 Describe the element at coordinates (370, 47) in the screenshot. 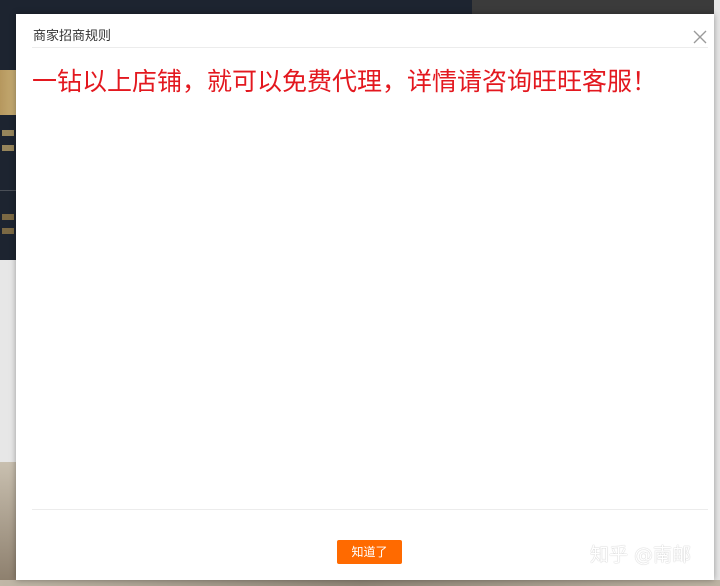

I see `header-divider` at that location.